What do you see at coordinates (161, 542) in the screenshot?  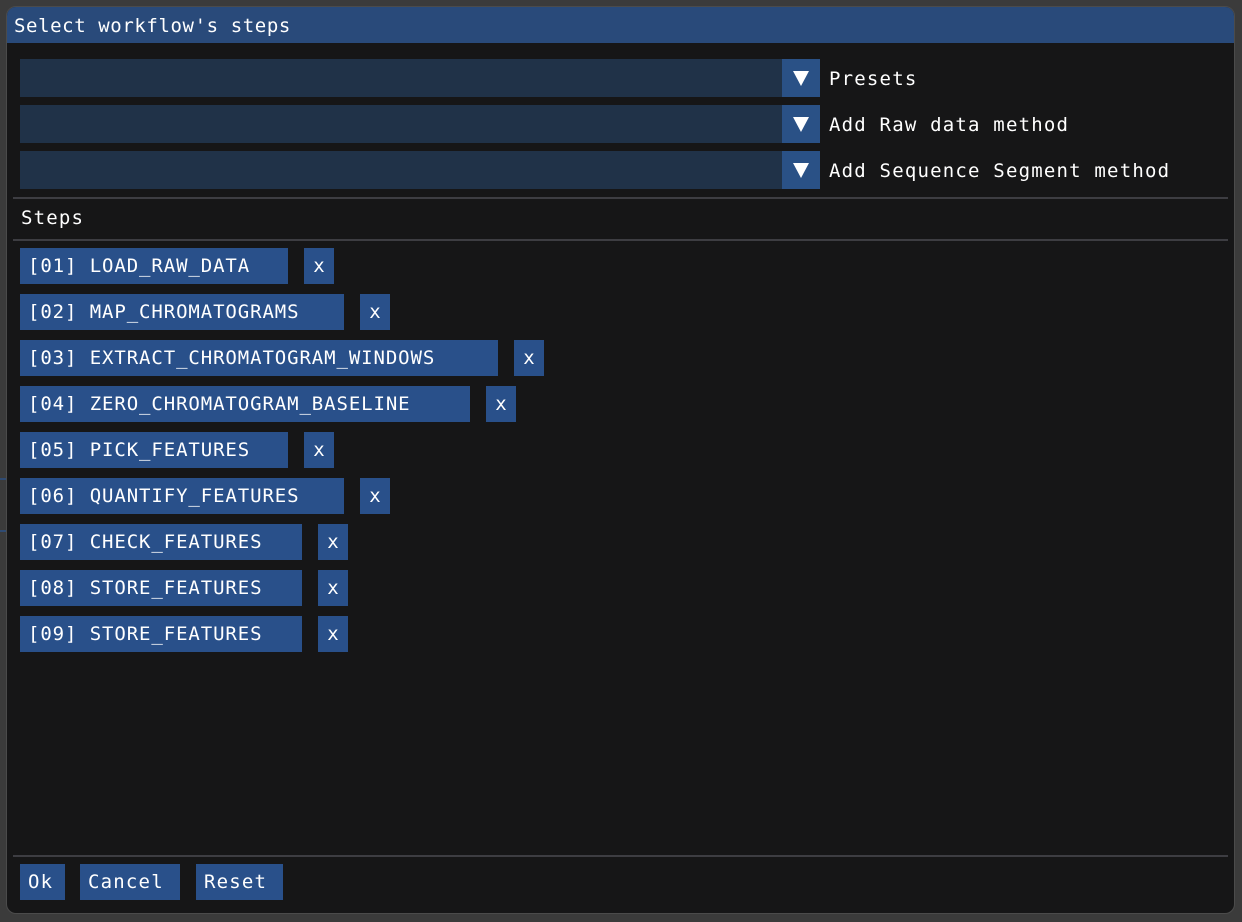 I see `step-button: [07] CHECK_FEATURES` at bounding box center [161, 542].